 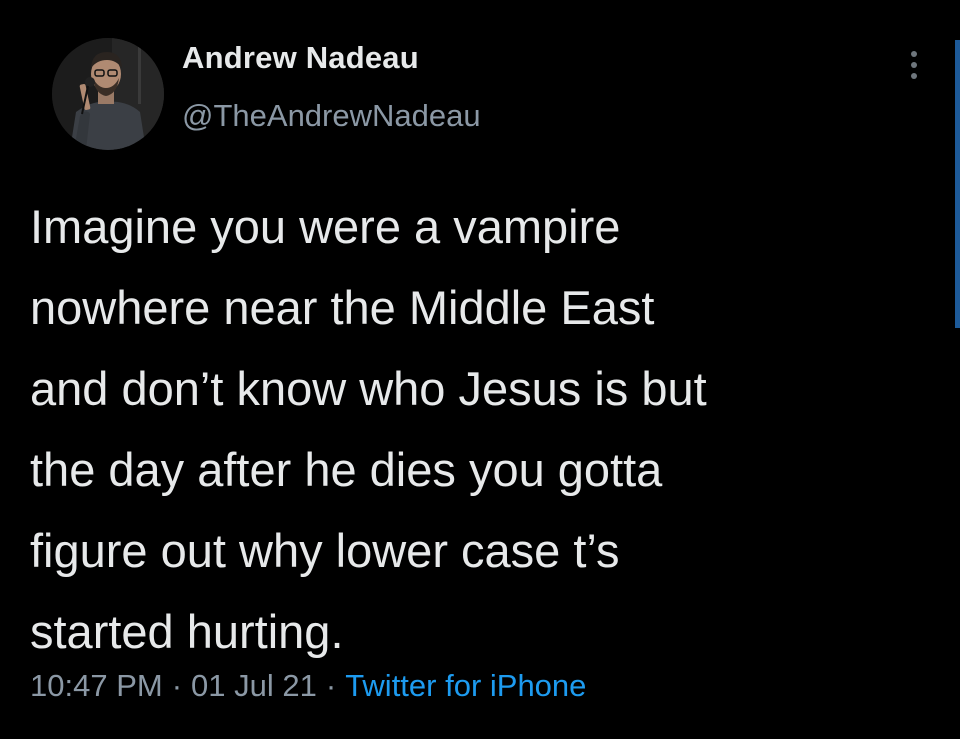 I want to click on author-display-name: Andrew Nadeau, so click(x=300, y=58).